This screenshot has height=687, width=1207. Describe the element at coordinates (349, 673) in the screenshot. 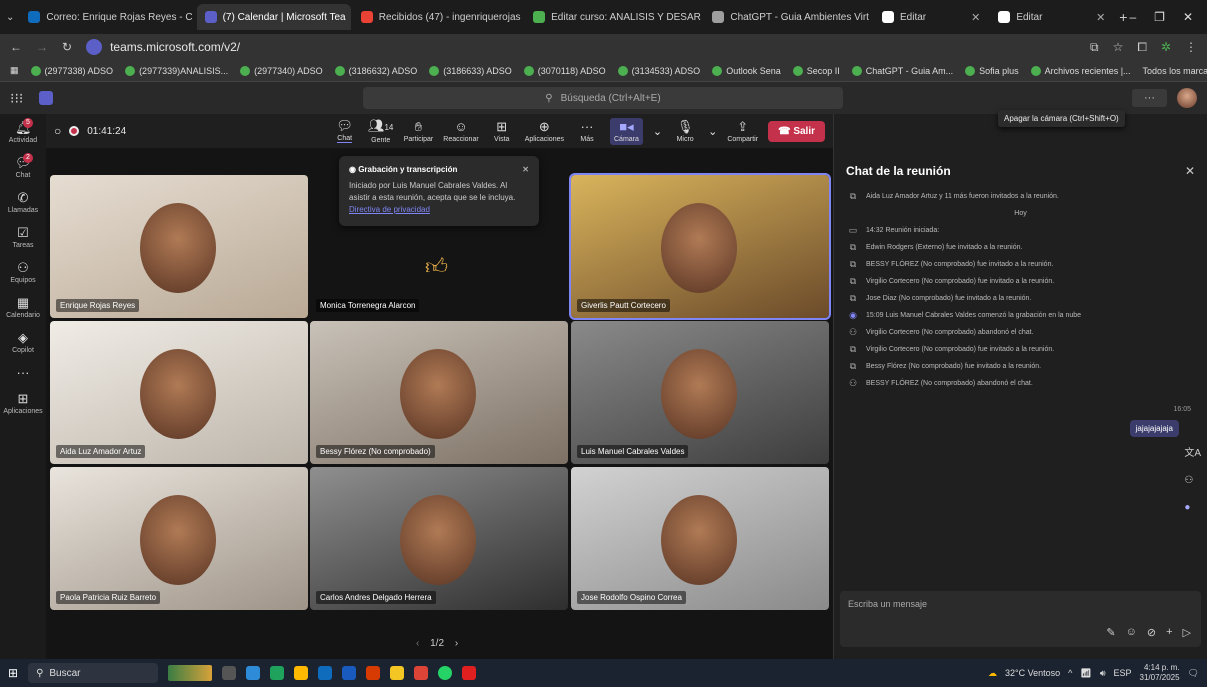

I see `word-icon` at that location.